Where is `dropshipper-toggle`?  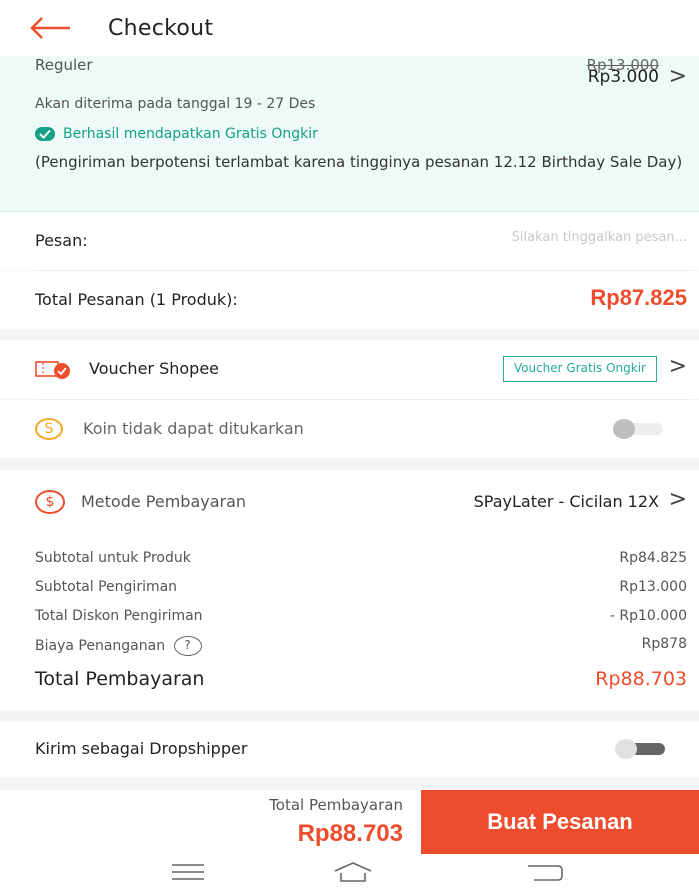 dropshipper-toggle is located at coordinates (640, 749).